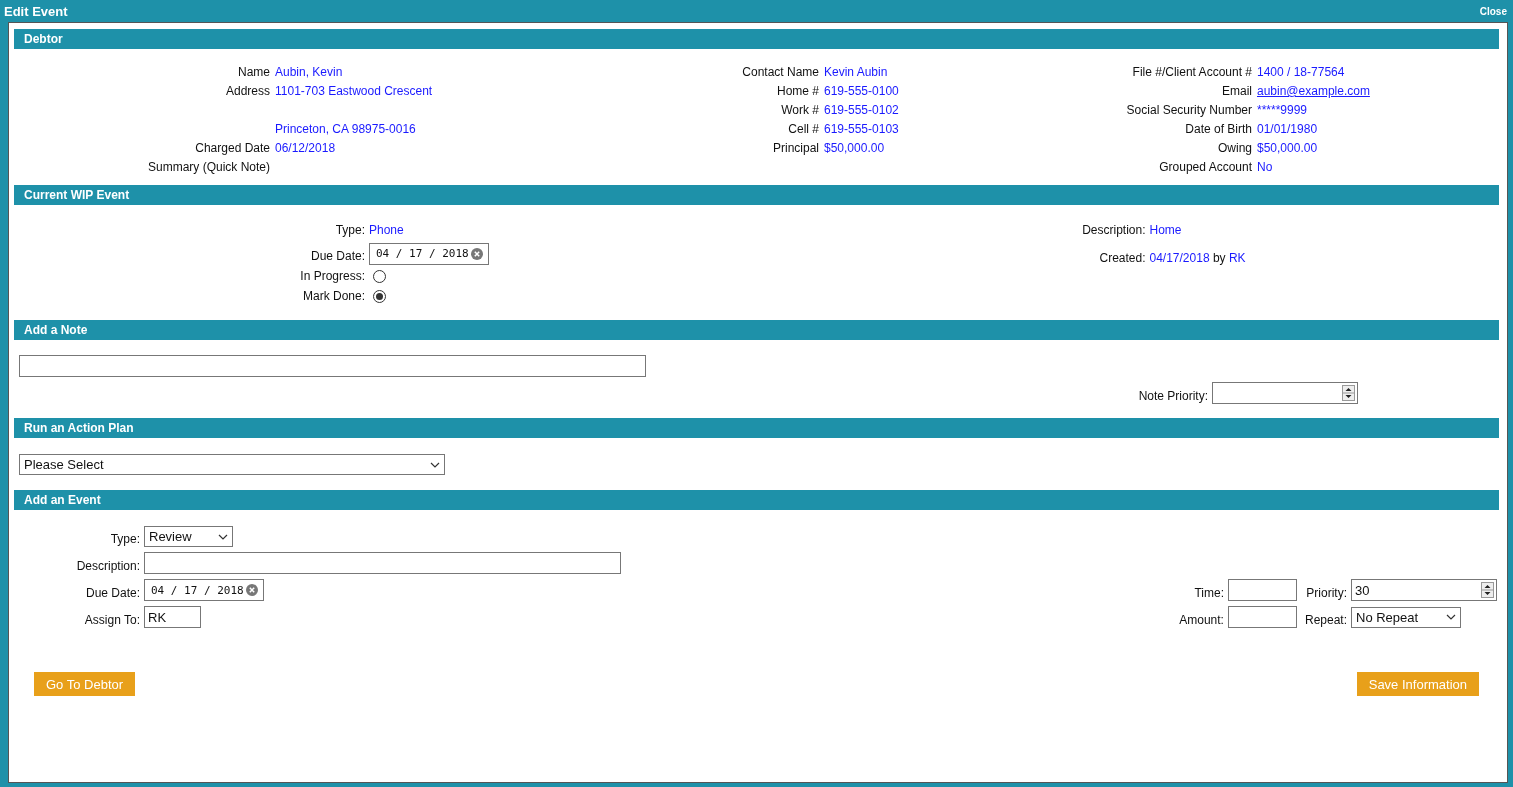 The width and height of the screenshot is (1513, 787). What do you see at coordinates (1325, 619) in the screenshot?
I see `field-label: Repeat:` at bounding box center [1325, 619].